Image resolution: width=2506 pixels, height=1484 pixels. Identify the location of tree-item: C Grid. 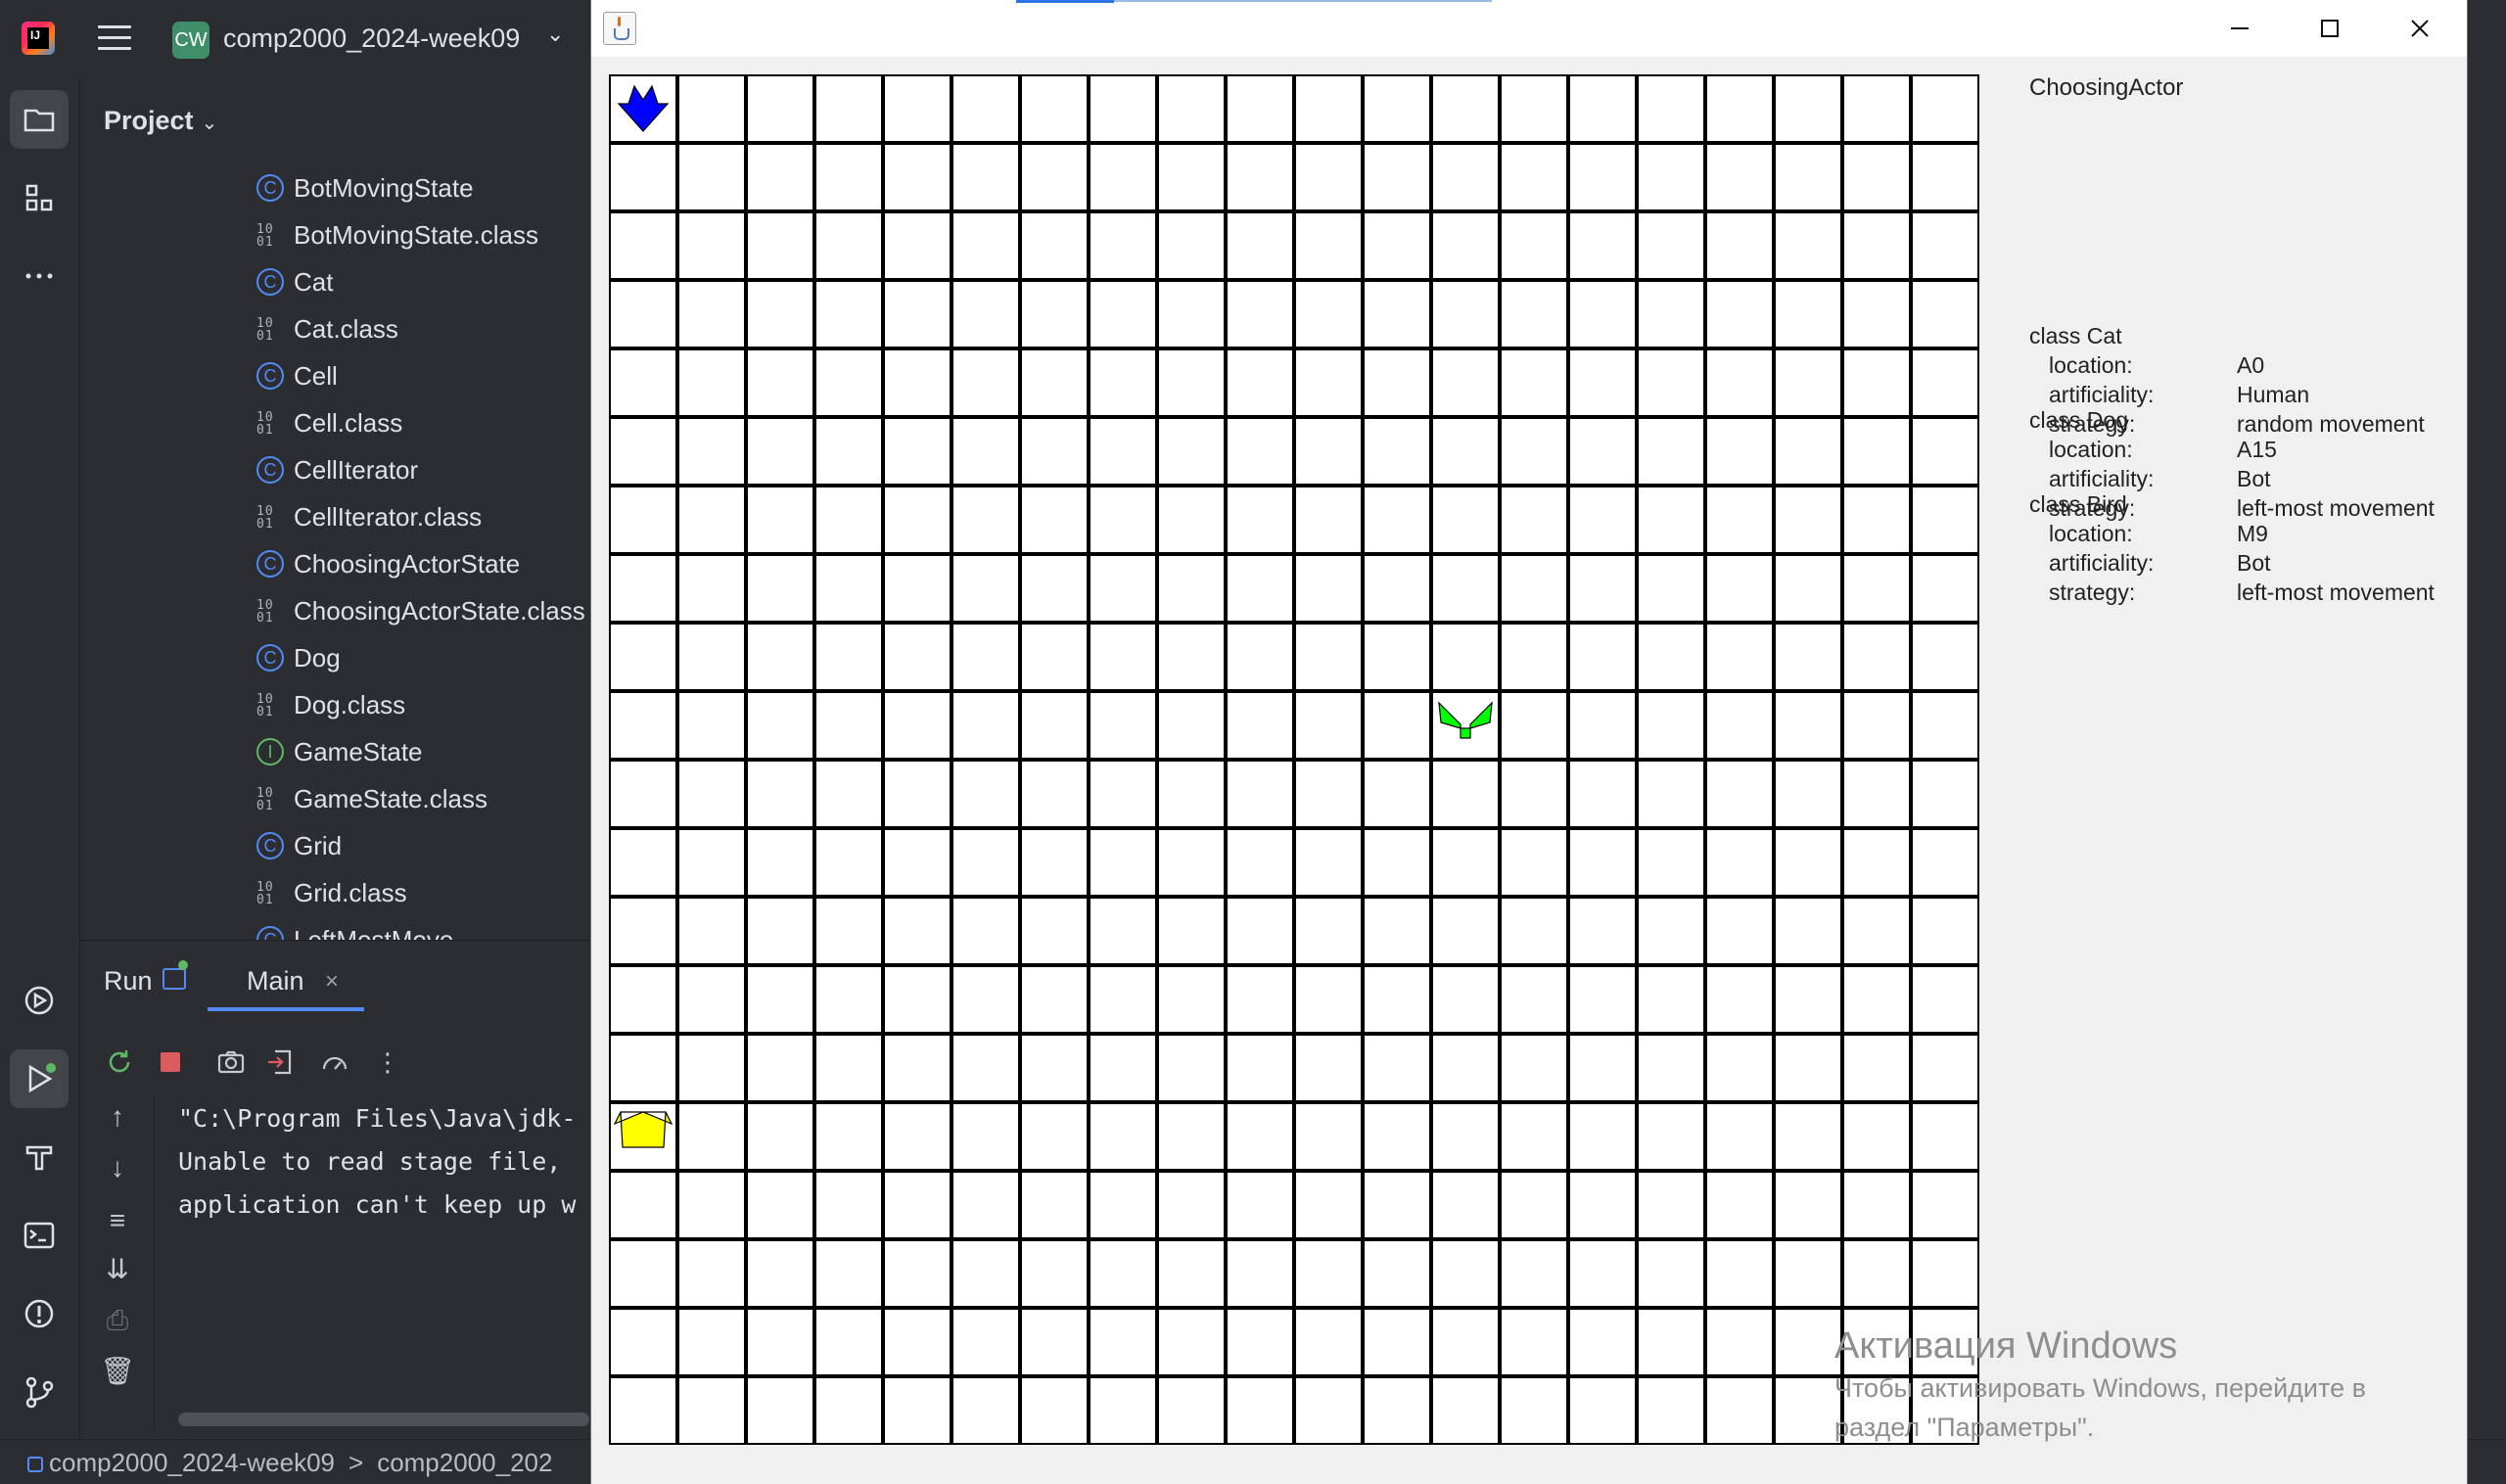
(334, 845).